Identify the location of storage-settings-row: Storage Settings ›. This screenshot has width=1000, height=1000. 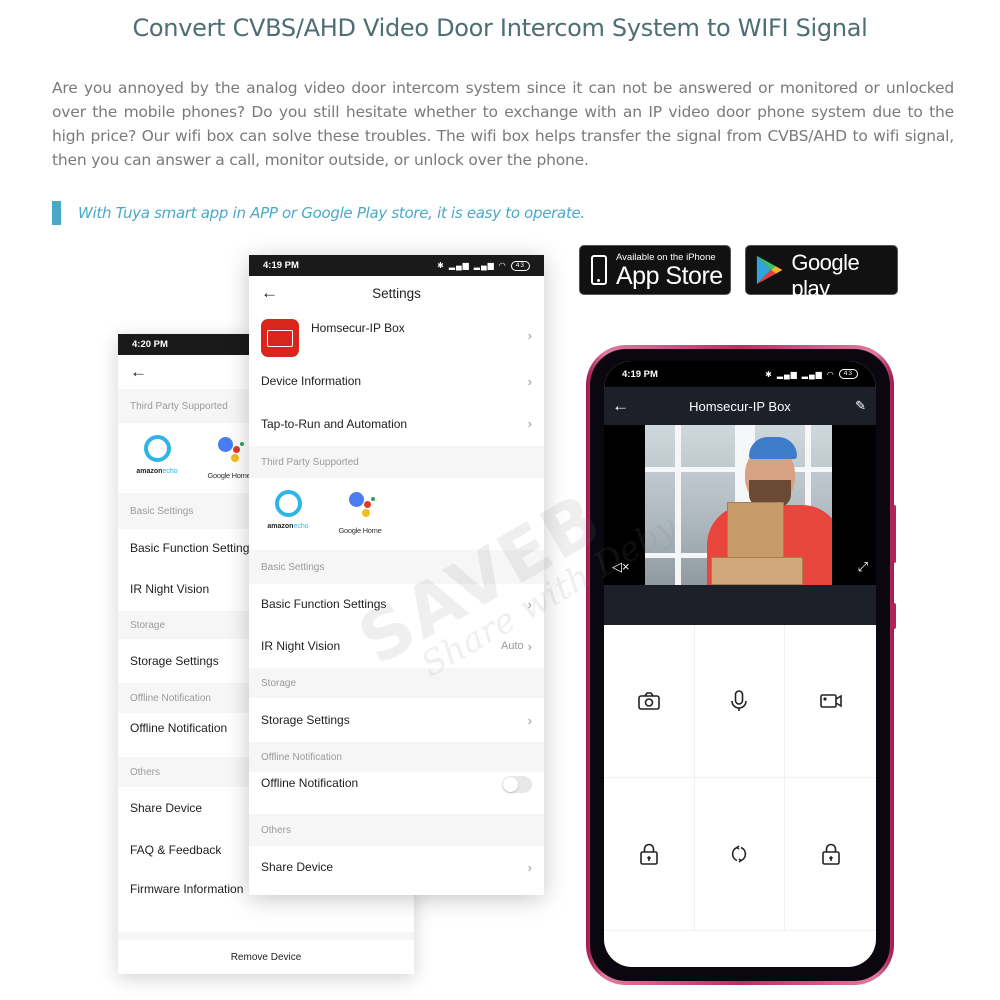
(396, 720).